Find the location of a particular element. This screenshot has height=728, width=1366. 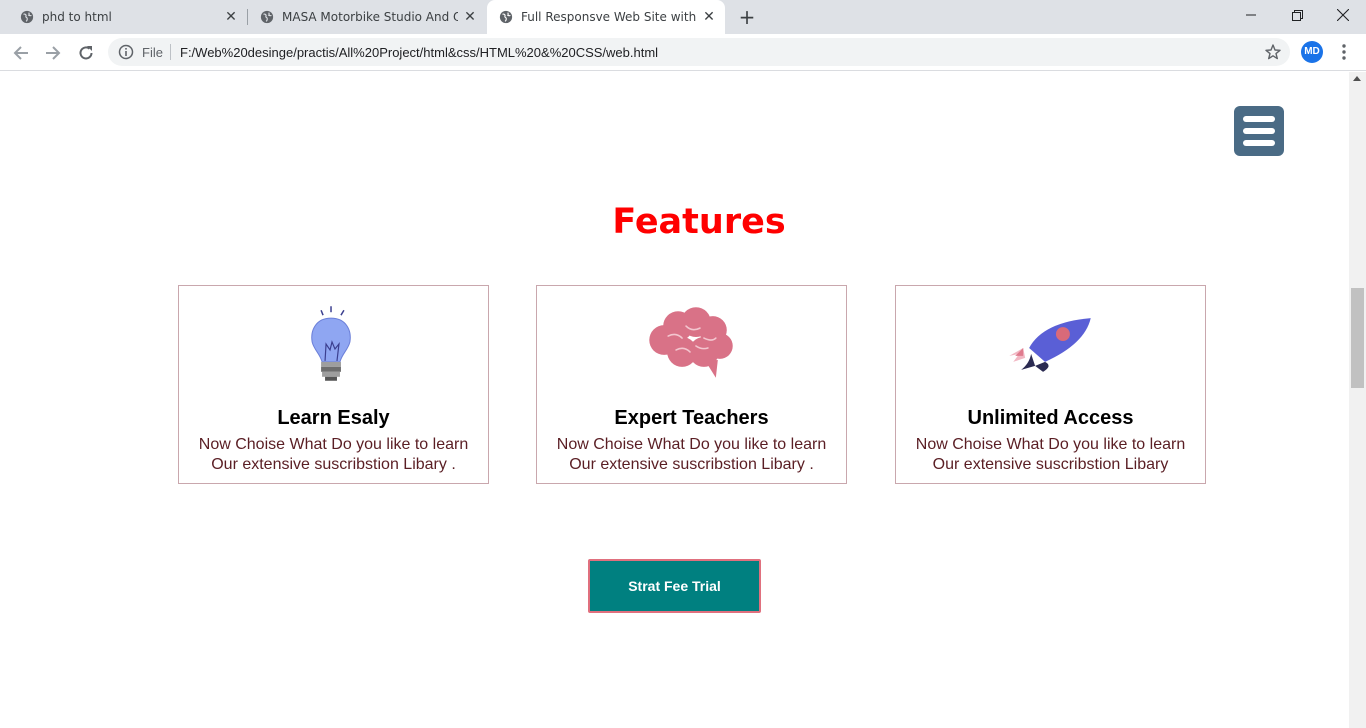

brain-icon is located at coordinates (691, 342).